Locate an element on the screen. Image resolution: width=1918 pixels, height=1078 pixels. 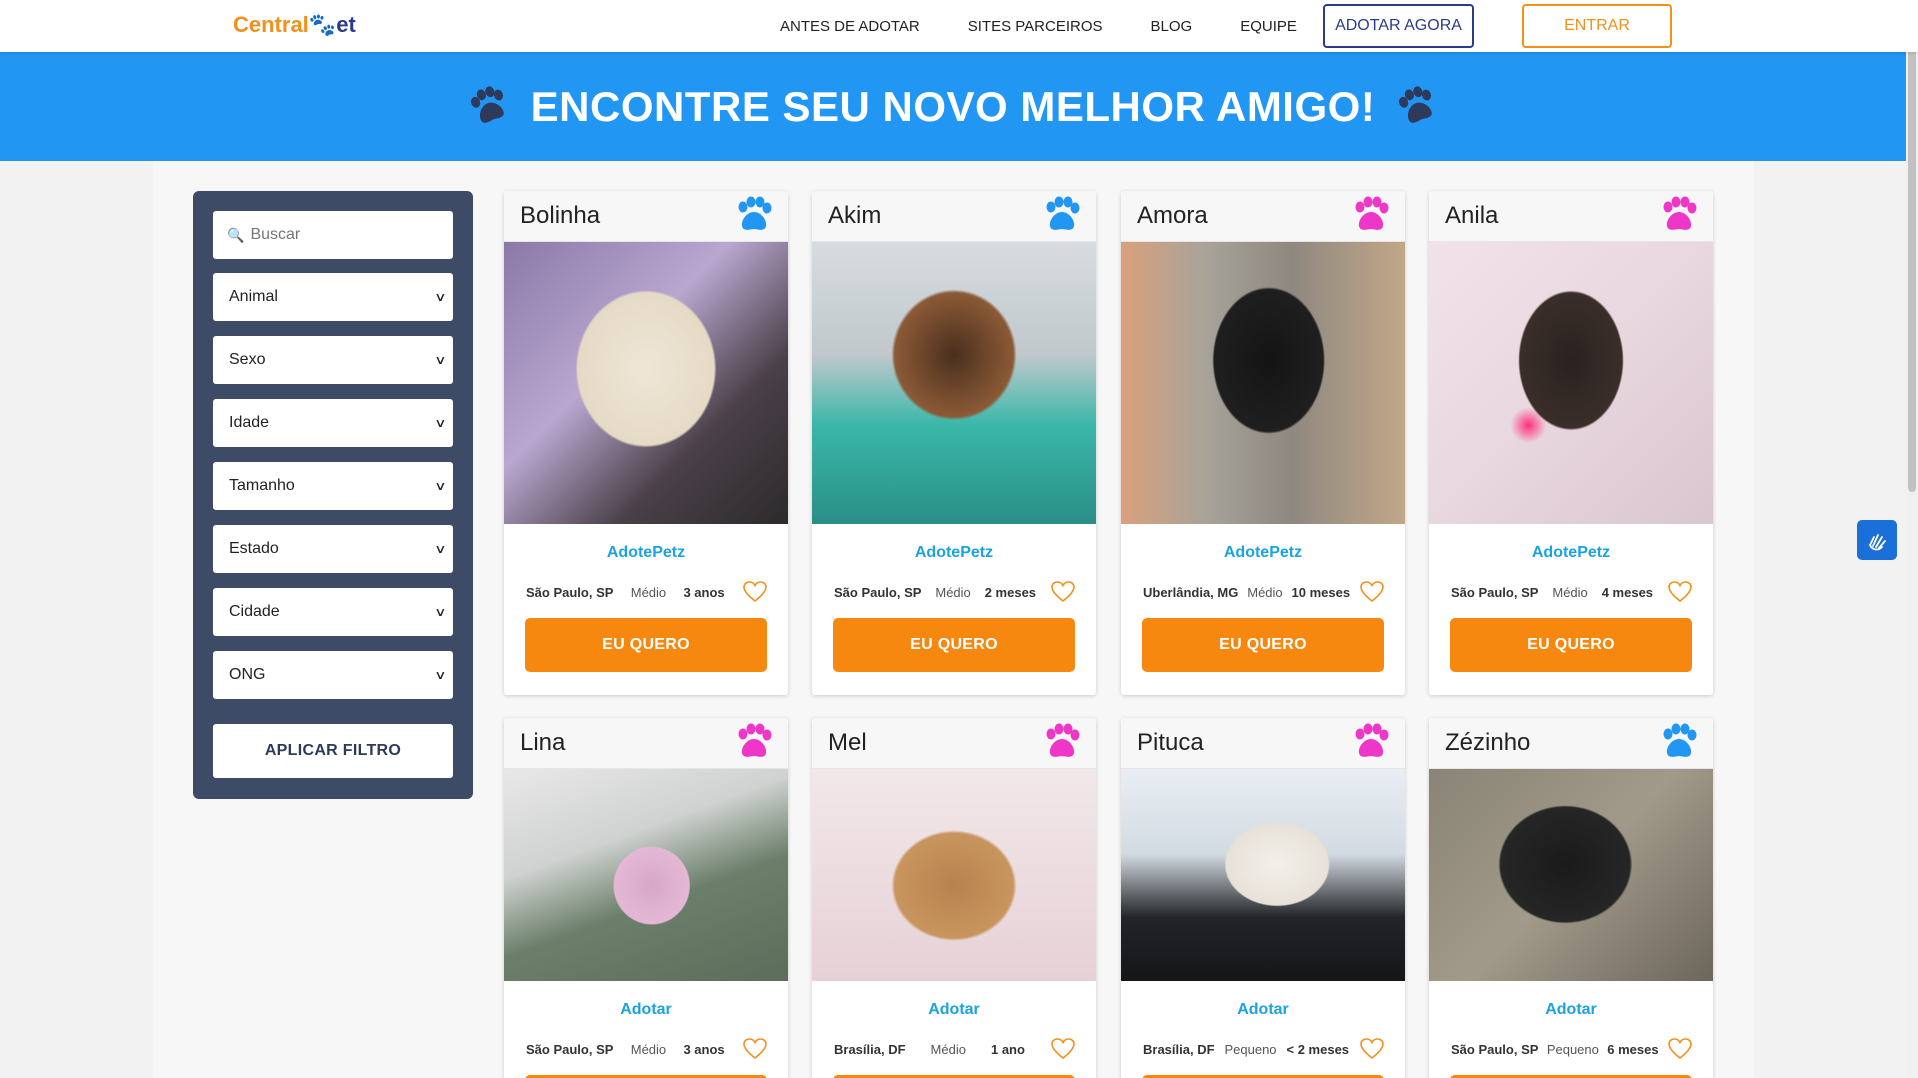
nav-equipe: EQUIPE is located at coordinates (1268, 26).